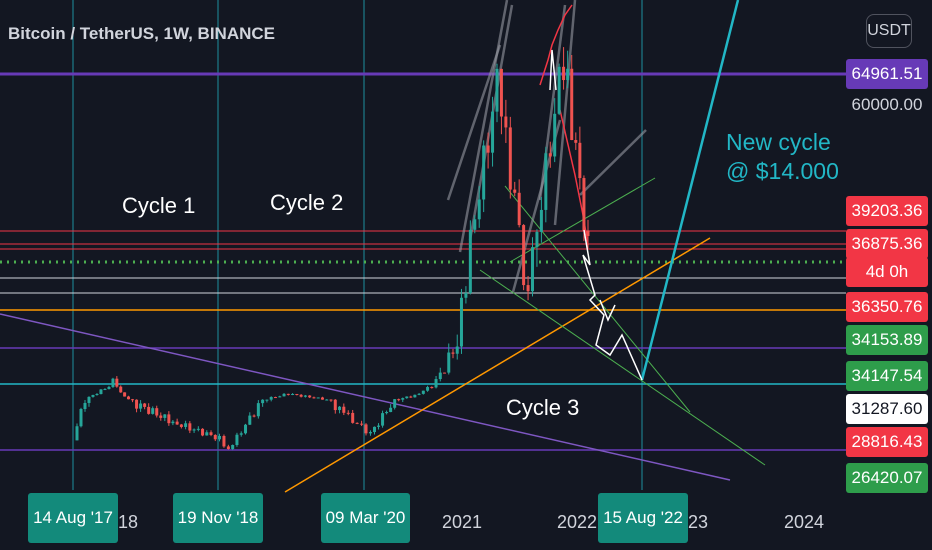 Image resolution: width=932 pixels, height=550 pixels. Describe the element at coordinates (887, 409) in the screenshot. I see `price-tag-7: 31287.60` at that location.